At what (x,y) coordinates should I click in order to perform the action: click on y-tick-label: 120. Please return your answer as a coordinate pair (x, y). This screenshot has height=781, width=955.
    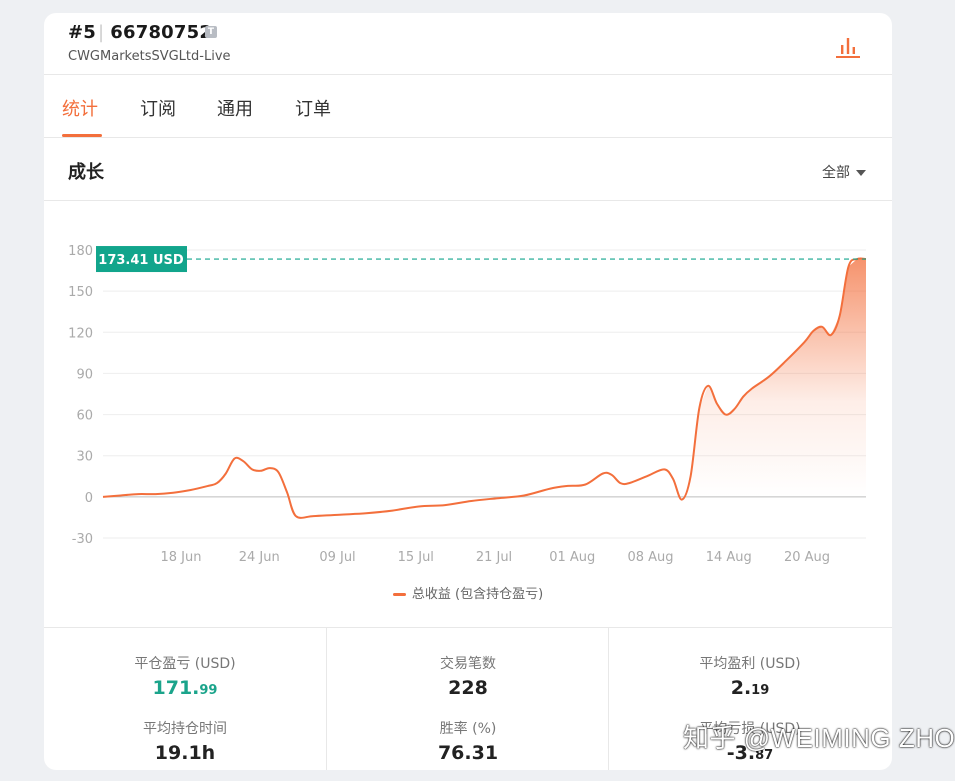
    Looking at the image, I should click on (80, 333).